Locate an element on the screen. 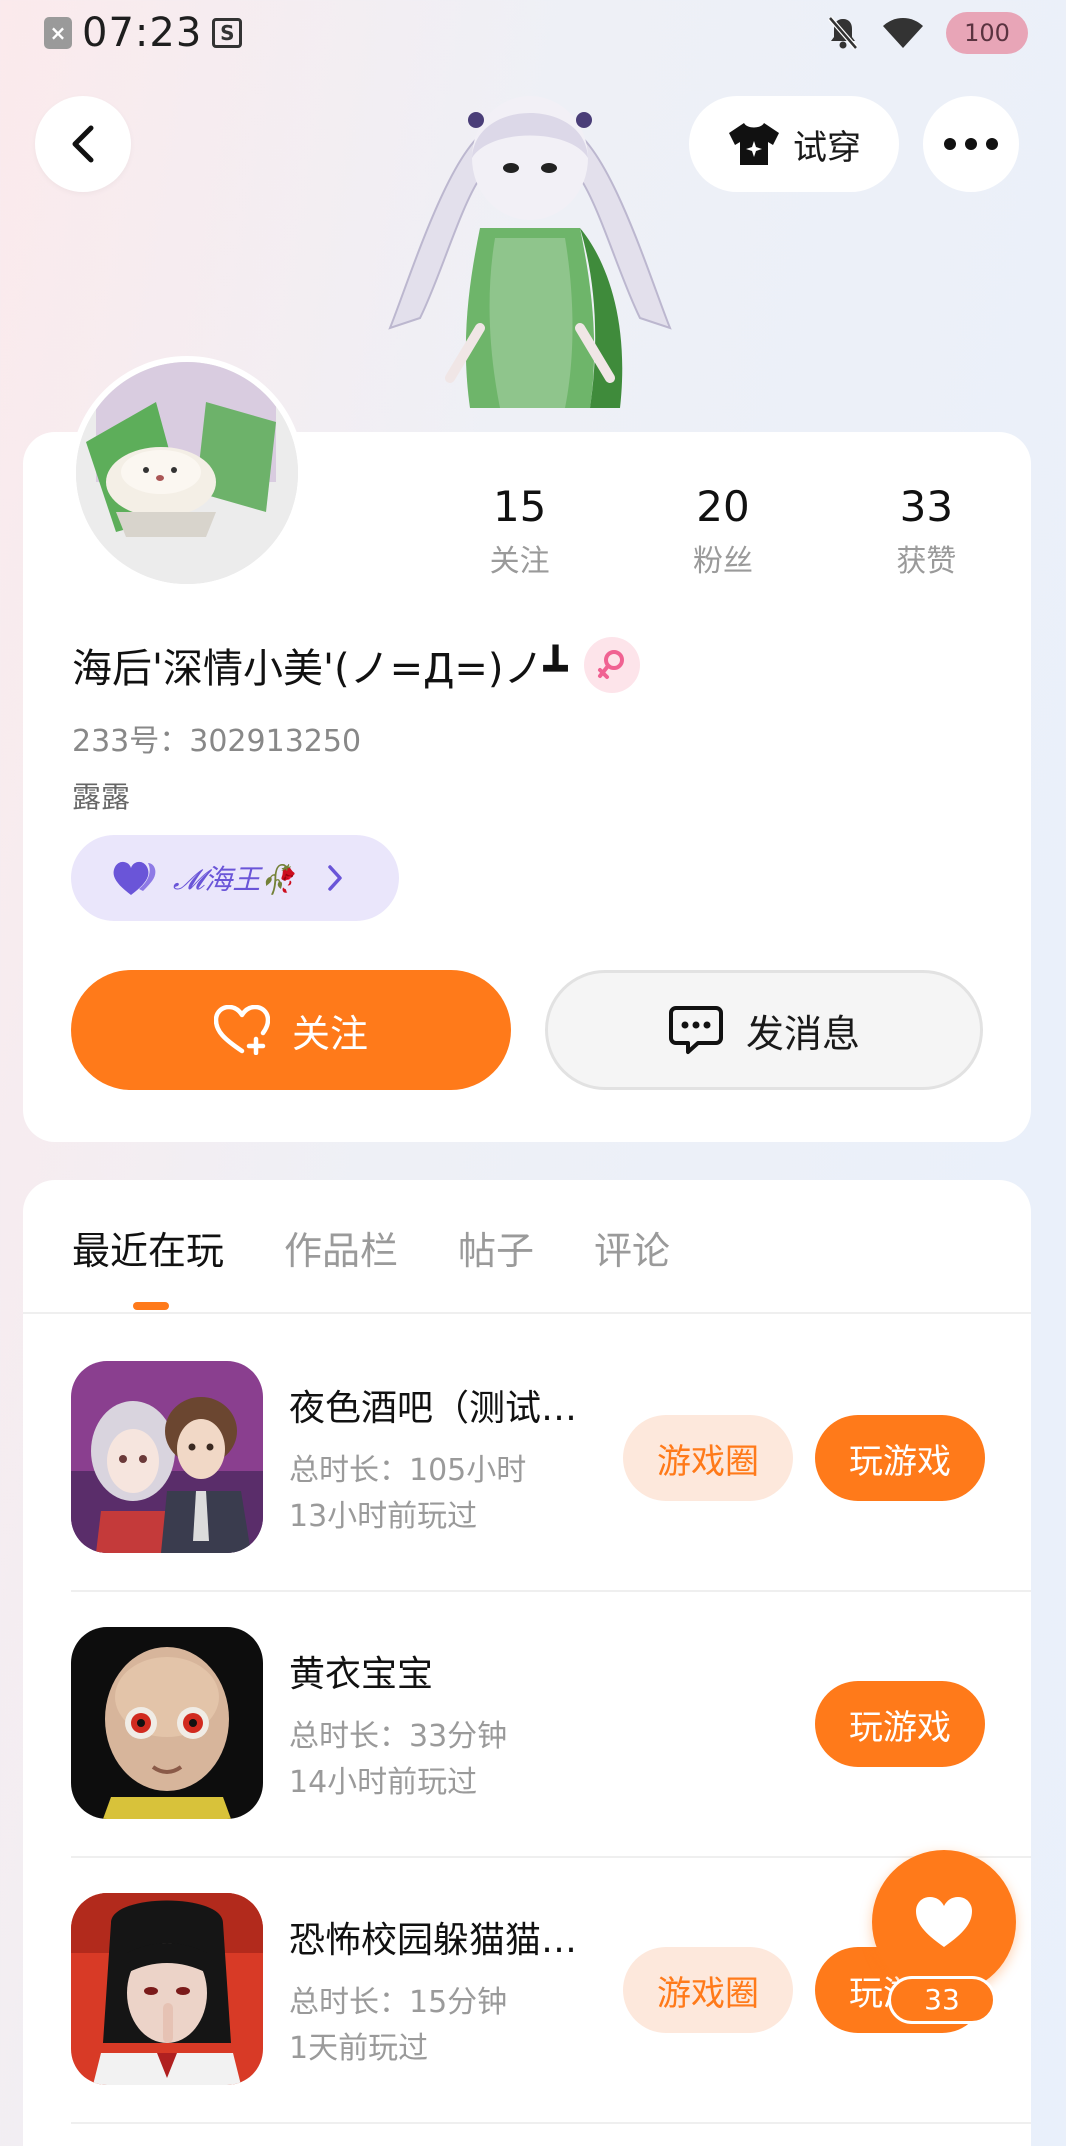  status-time: 07:23 is located at coordinates (142, 33).